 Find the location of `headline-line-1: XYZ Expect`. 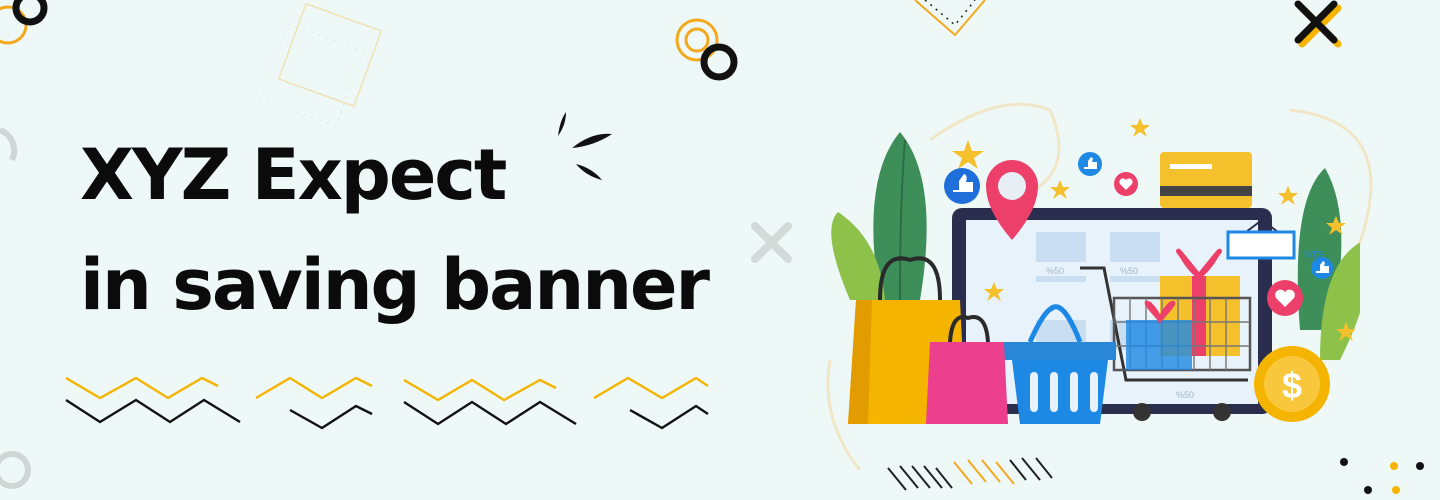

headline-line-1: XYZ Expect is located at coordinates (293, 175).